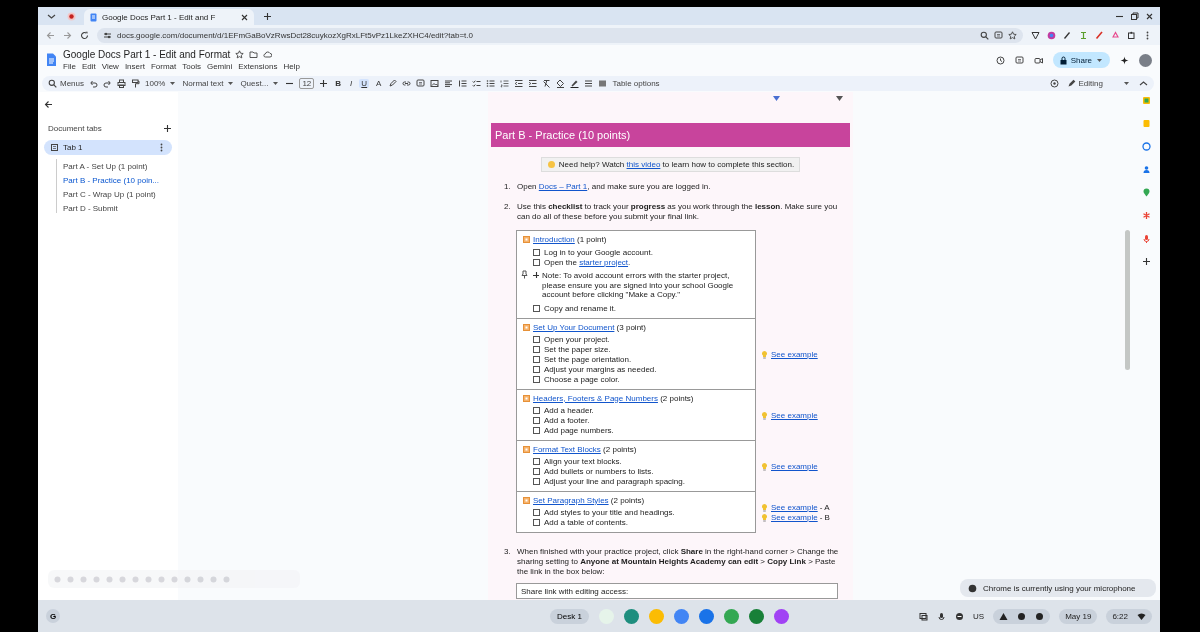  What do you see at coordinates (979, 616) in the screenshot?
I see `input-method: US` at bounding box center [979, 616].